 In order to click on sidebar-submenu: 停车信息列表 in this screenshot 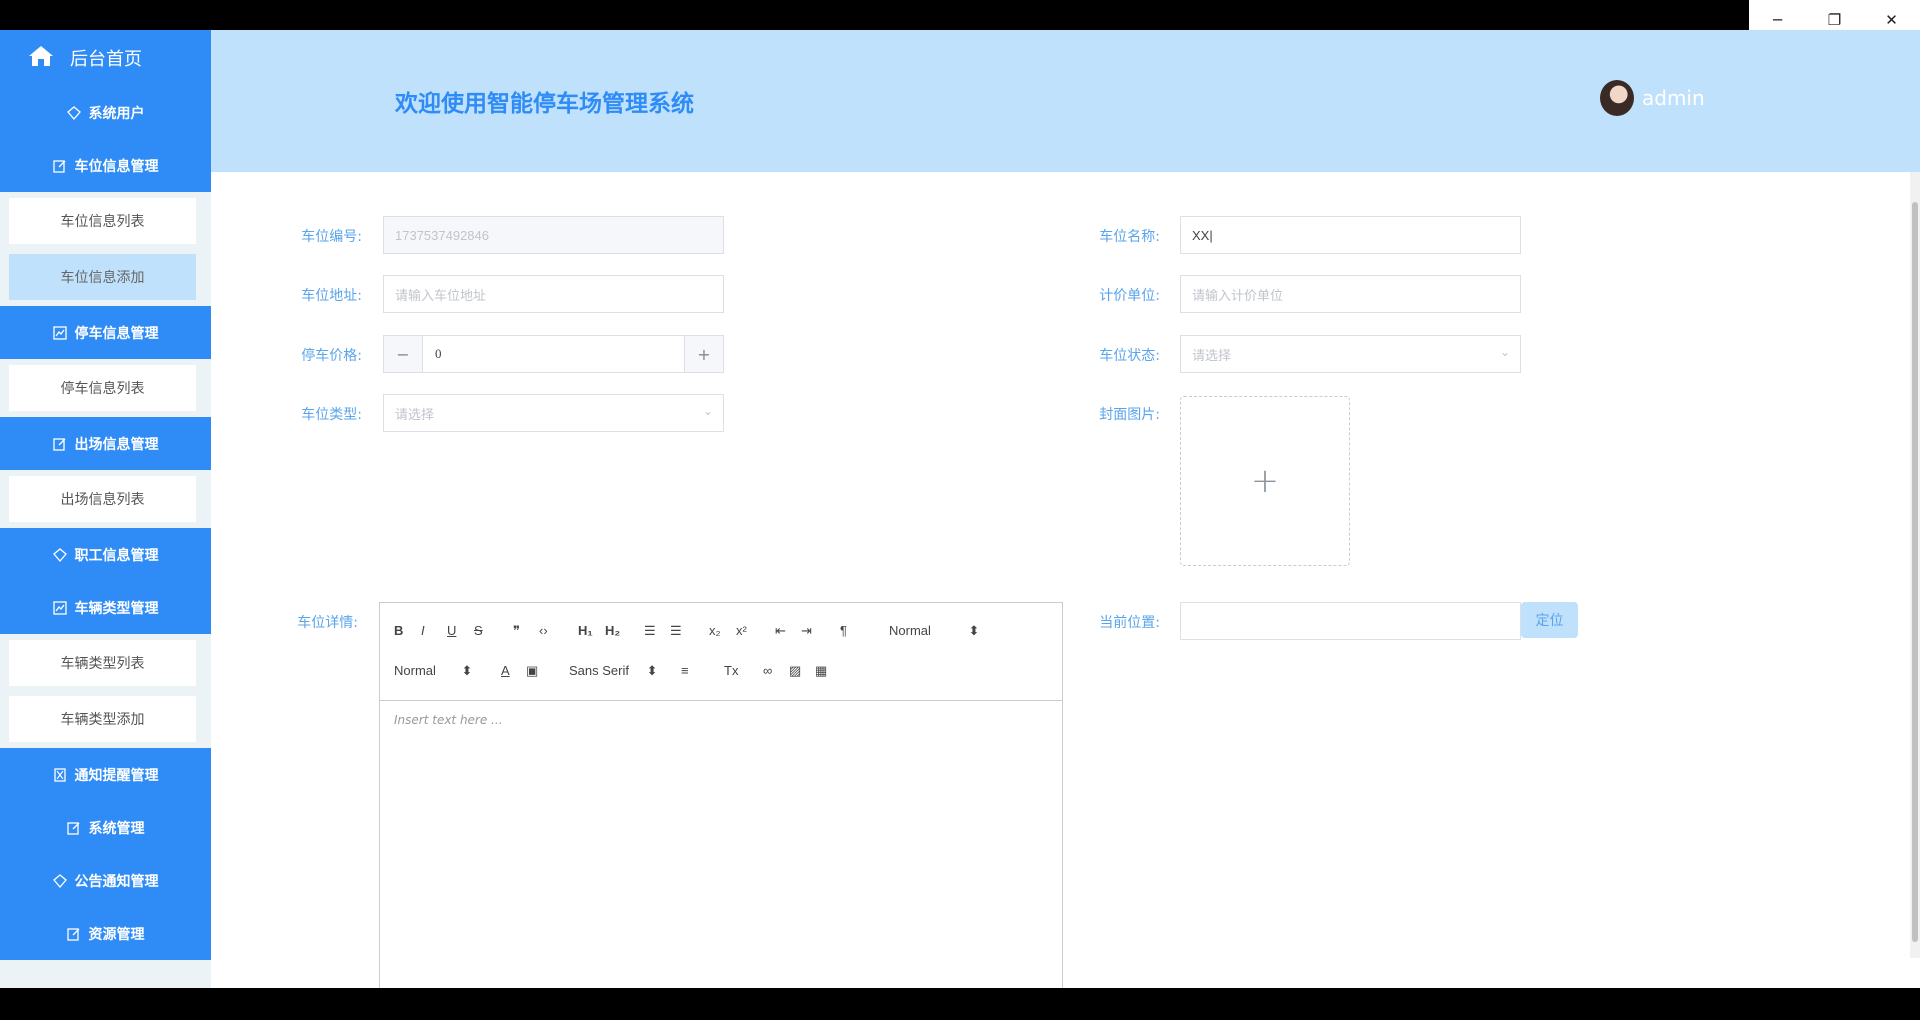, I will do `click(105, 388)`.